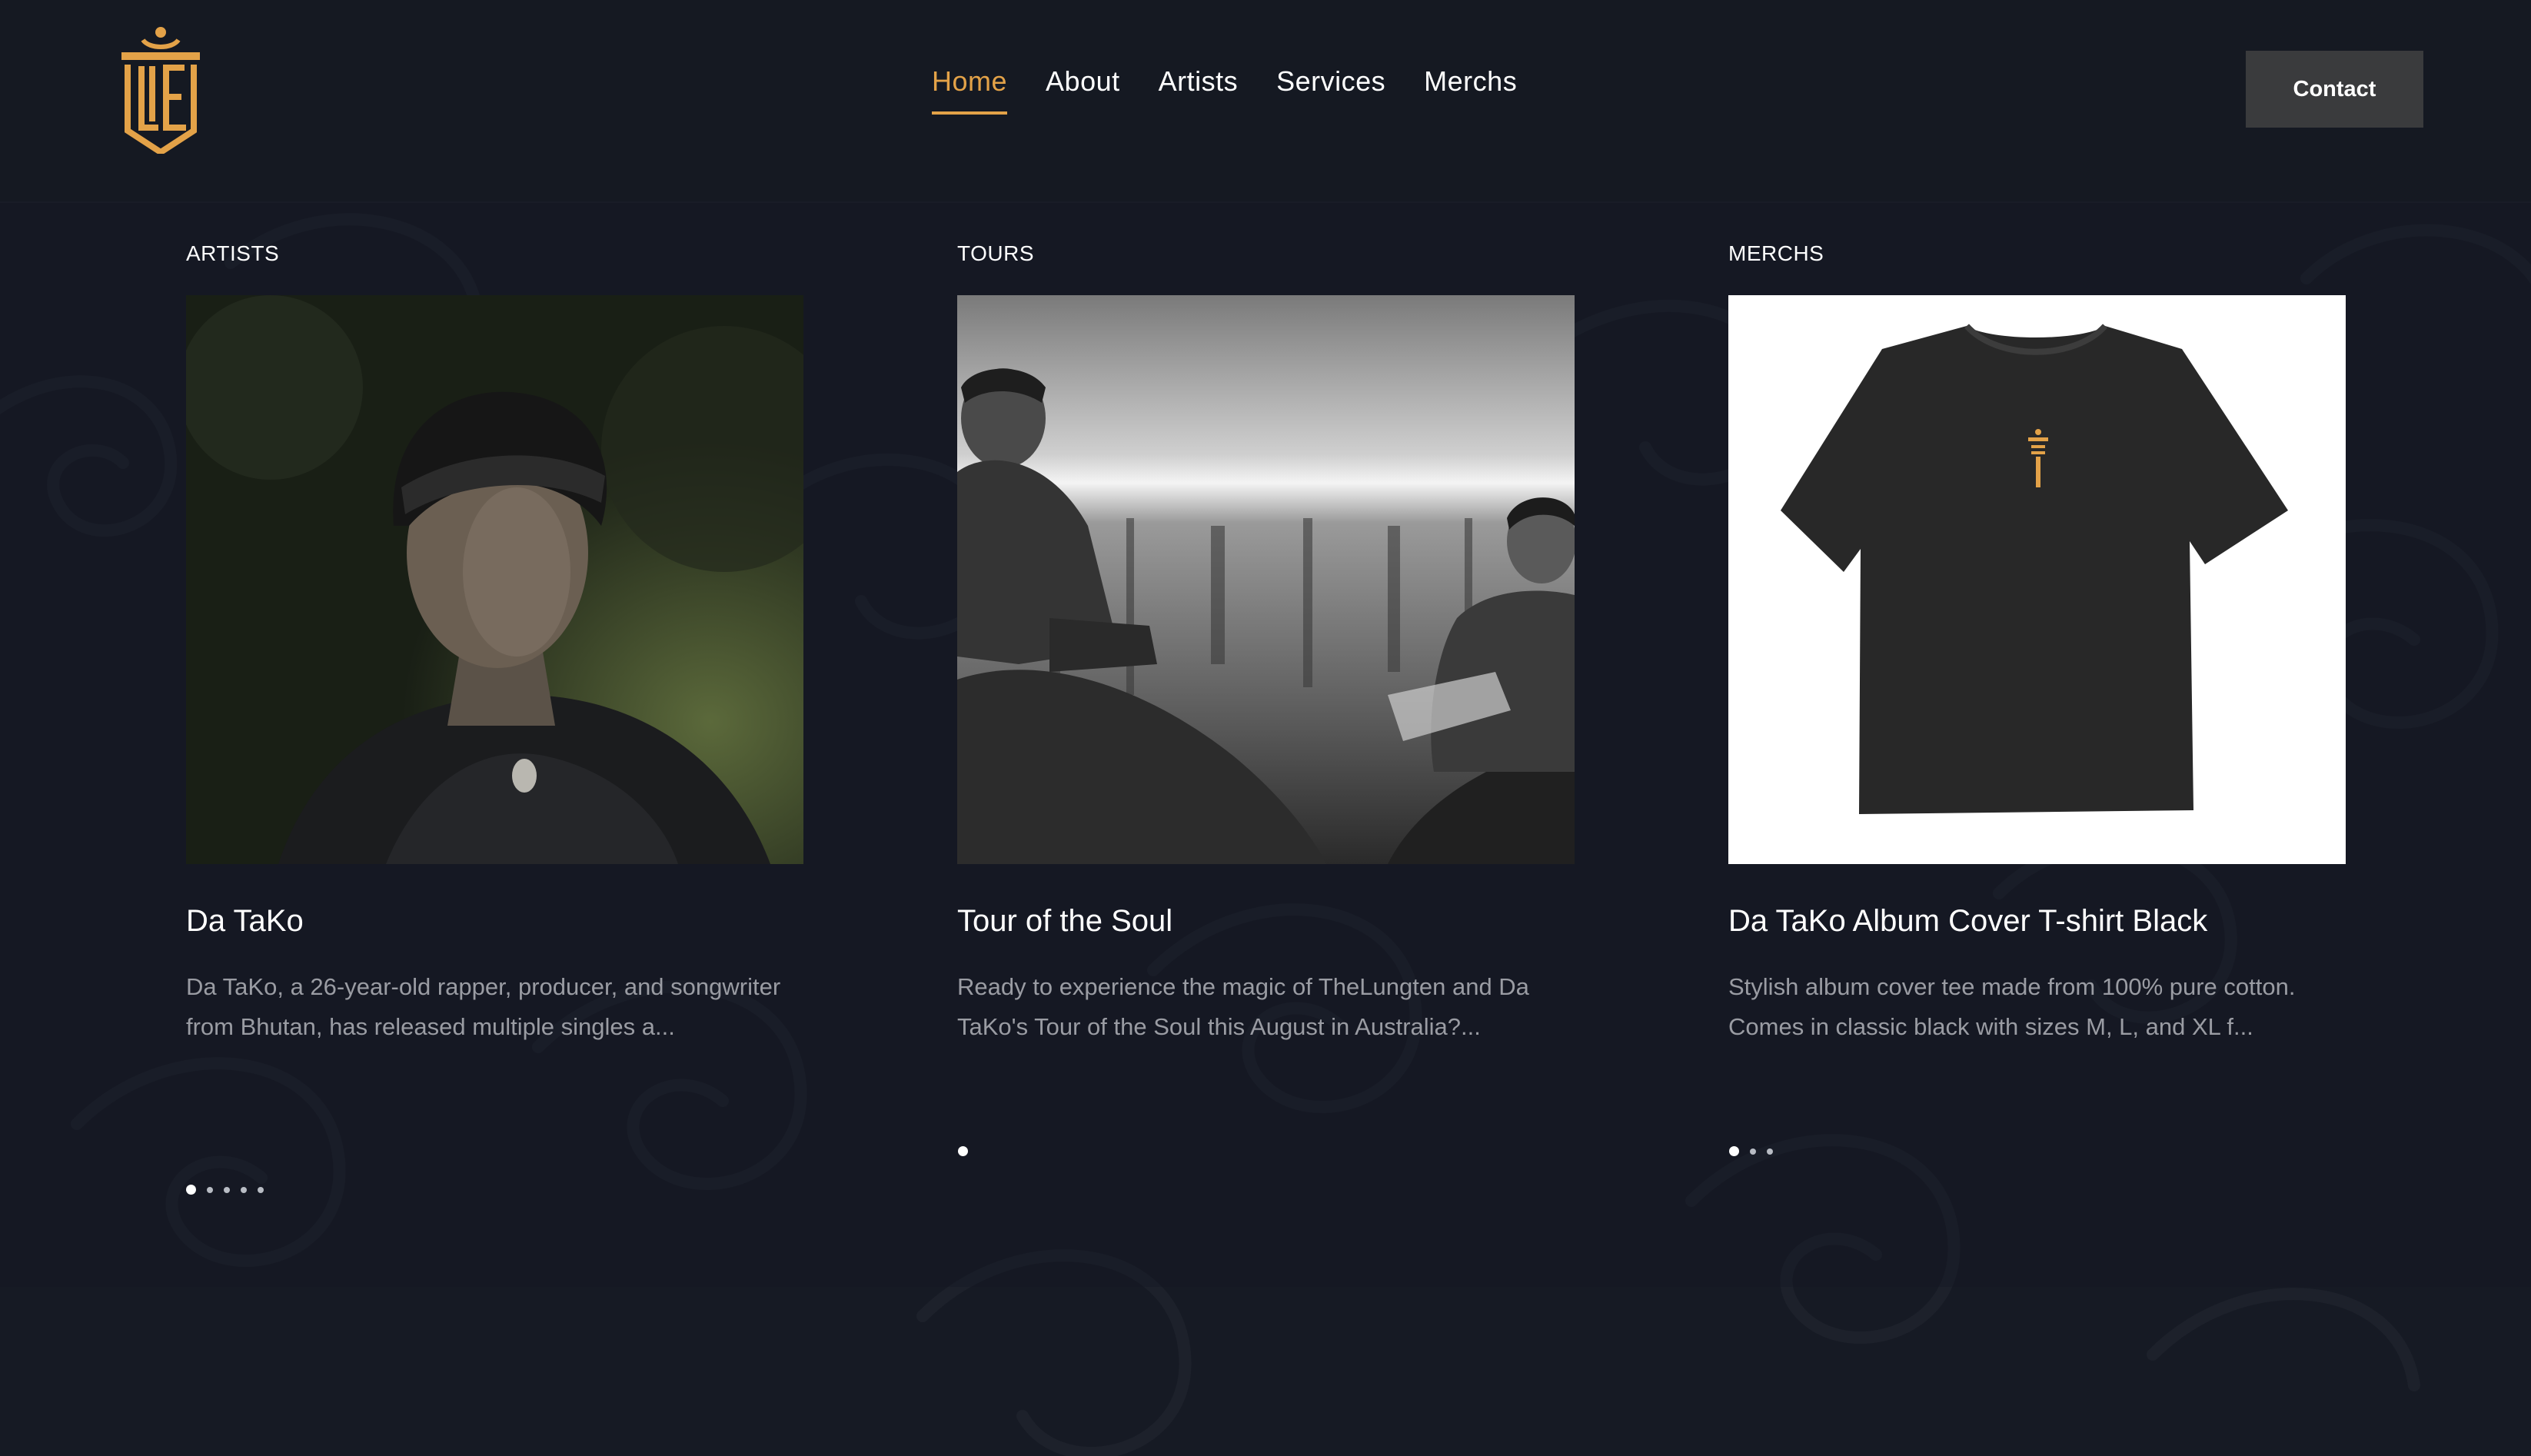  What do you see at coordinates (1776, 253) in the screenshot?
I see `section-label-merchs: MERCHS` at bounding box center [1776, 253].